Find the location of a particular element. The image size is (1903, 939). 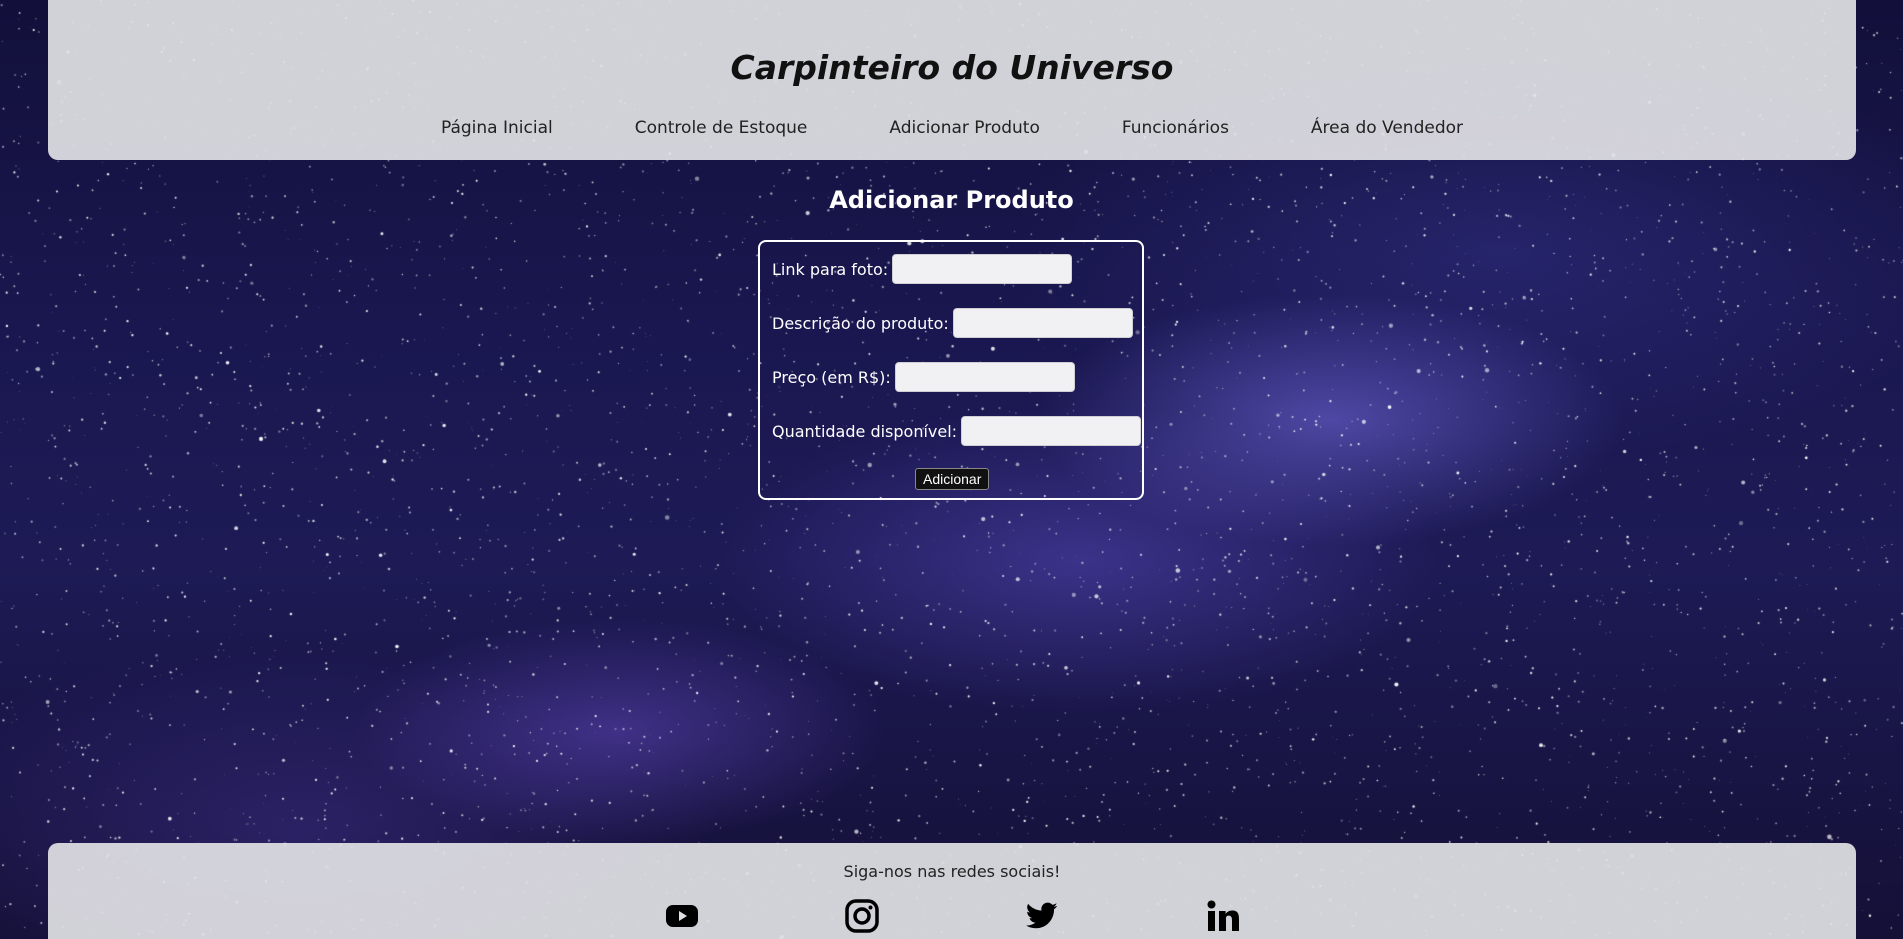

site-title: Carpinteiro do Universo is located at coordinates (952, 67).